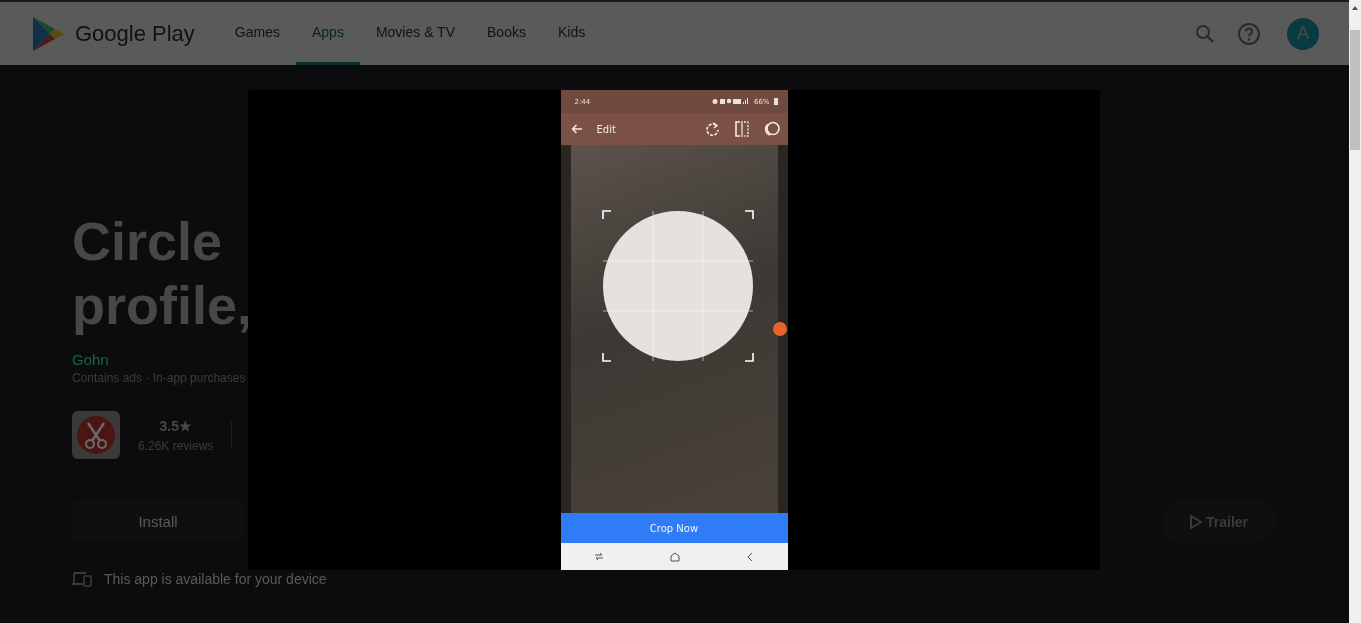 The width and height of the screenshot is (1361, 623). Describe the element at coordinates (506, 33) in the screenshot. I see `nav-tab: Books` at that location.